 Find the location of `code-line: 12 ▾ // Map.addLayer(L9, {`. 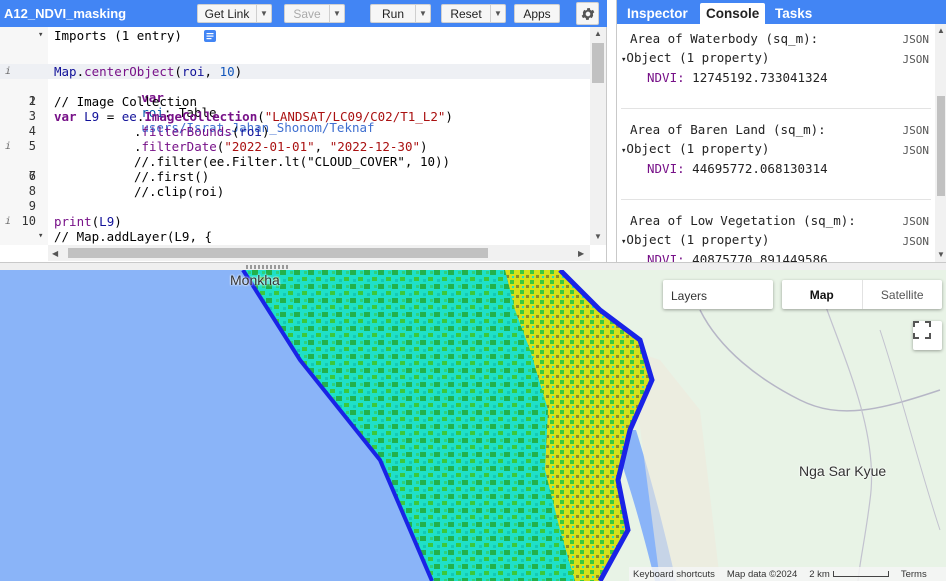

code-line: 12 ▾ // Map.addLayer(L9, { is located at coordinates (295, 237).